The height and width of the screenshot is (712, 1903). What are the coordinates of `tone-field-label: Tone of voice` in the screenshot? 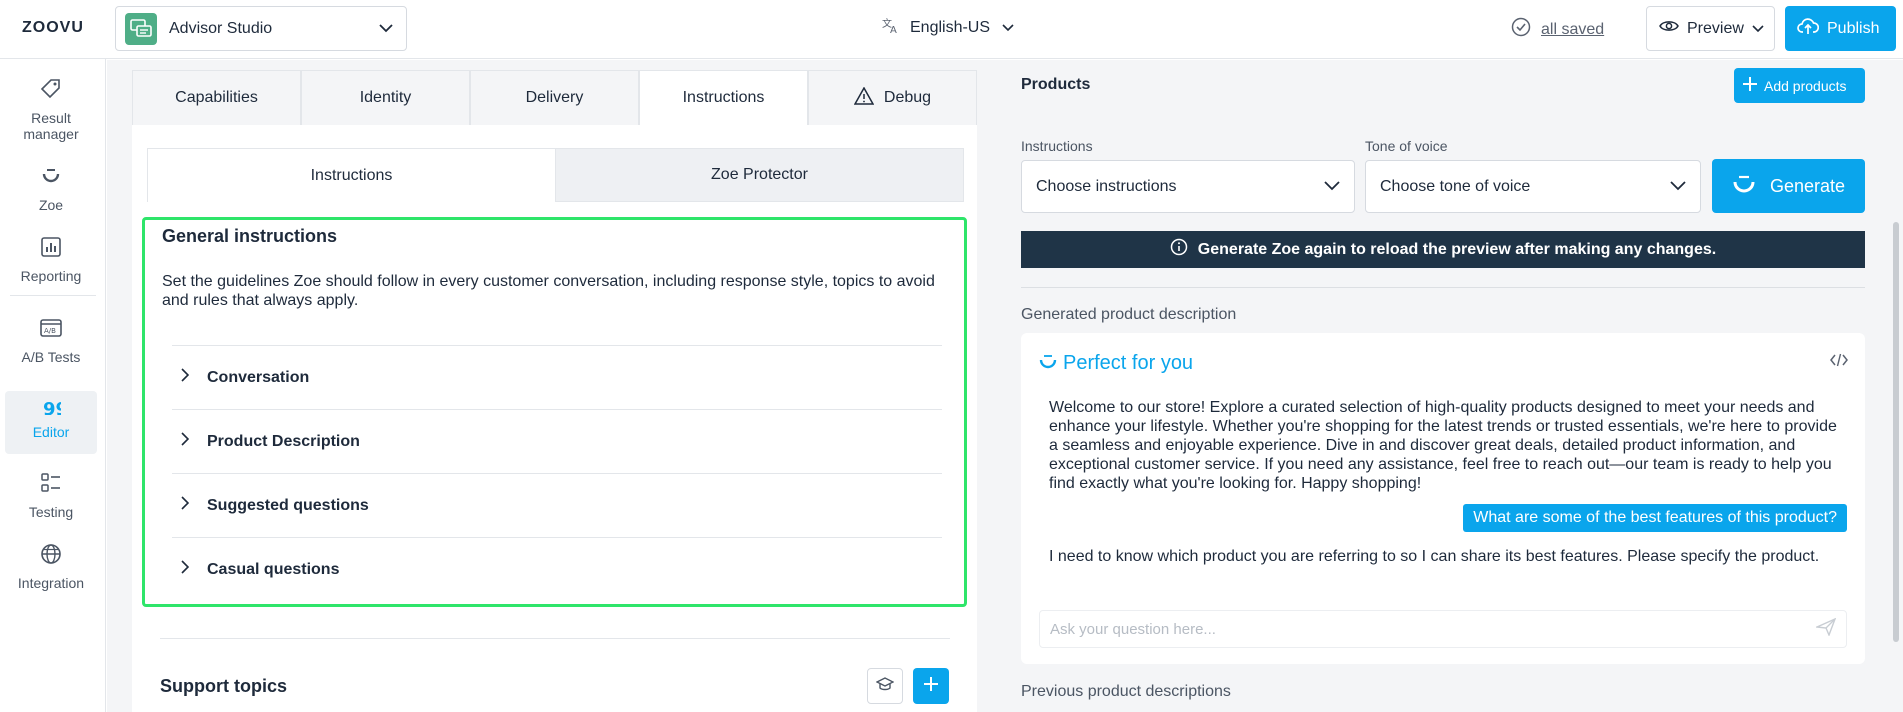 It's located at (1406, 146).